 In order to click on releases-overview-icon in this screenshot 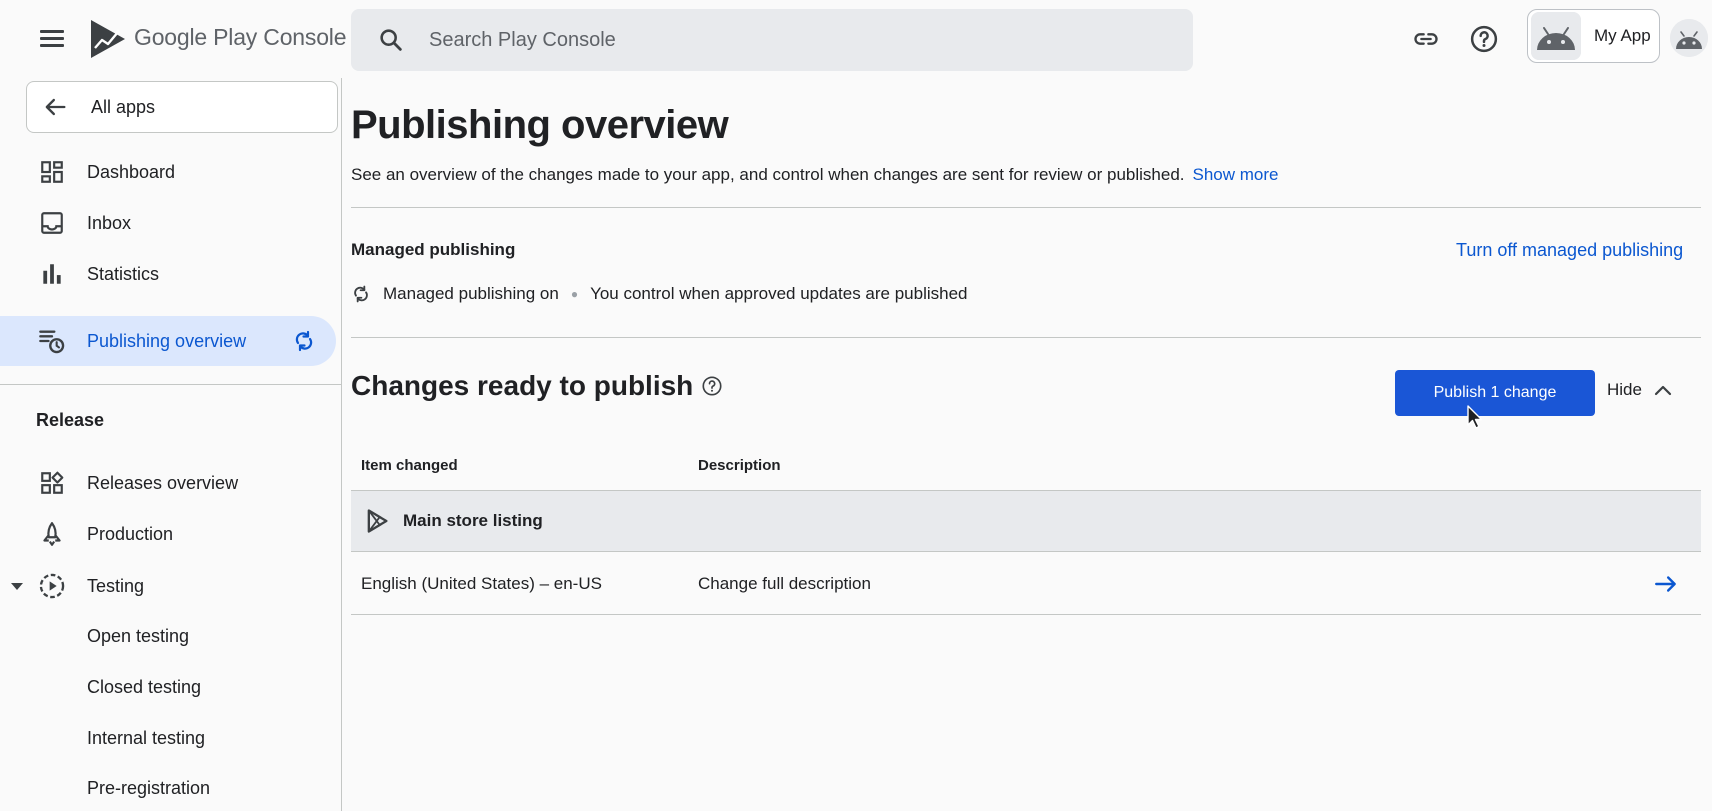, I will do `click(52, 483)`.